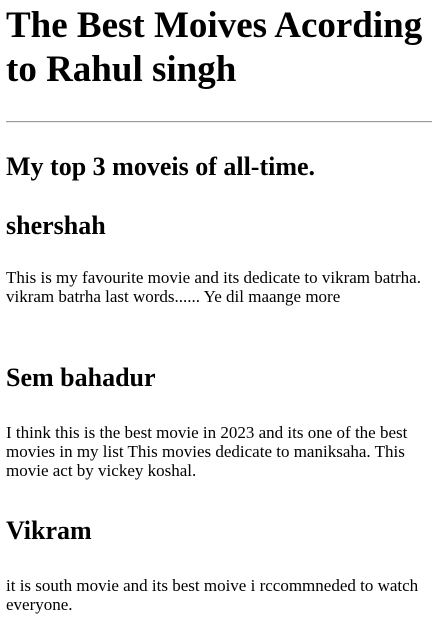  What do you see at coordinates (81, 377) in the screenshot?
I see `movie-title-sem-bahadur: Sem bahadur` at bounding box center [81, 377].